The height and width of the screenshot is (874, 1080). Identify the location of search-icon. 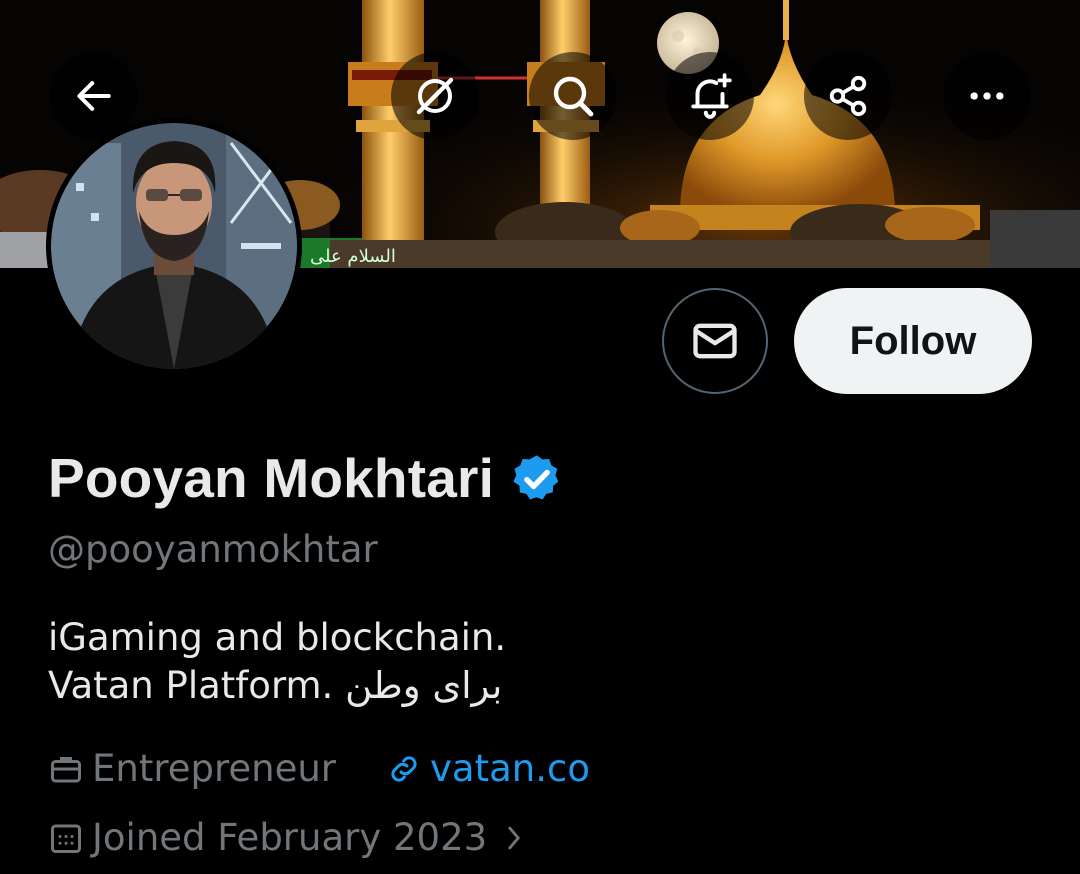
(573, 96).